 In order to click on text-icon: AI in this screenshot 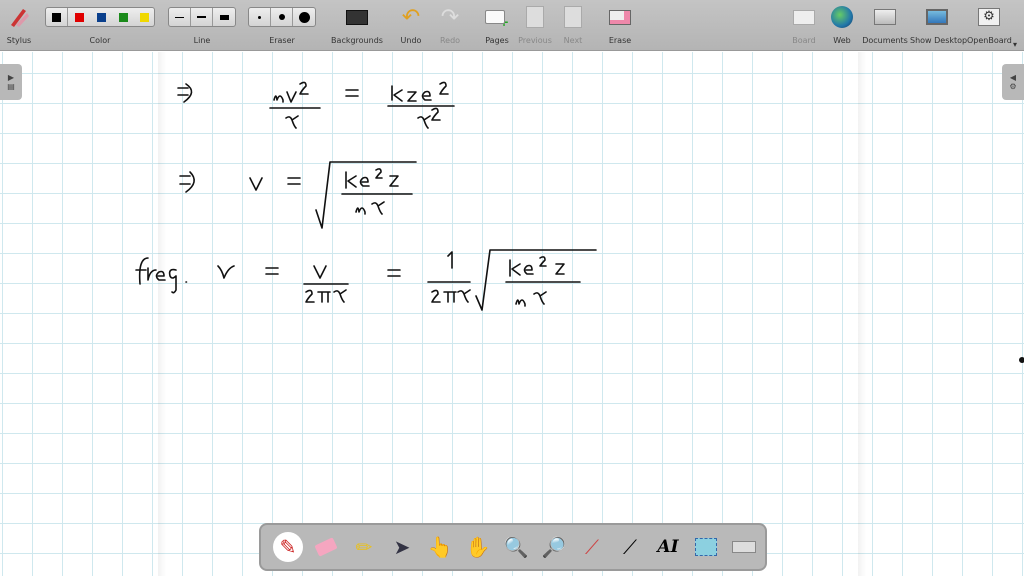, I will do `click(668, 547)`.